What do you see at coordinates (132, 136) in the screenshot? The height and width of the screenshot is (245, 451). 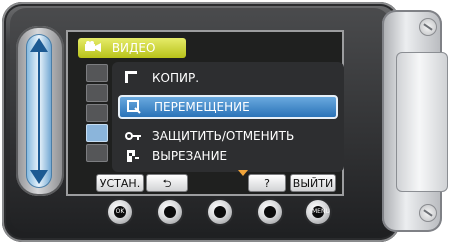 I see `key-icon` at bounding box center [132, 136].